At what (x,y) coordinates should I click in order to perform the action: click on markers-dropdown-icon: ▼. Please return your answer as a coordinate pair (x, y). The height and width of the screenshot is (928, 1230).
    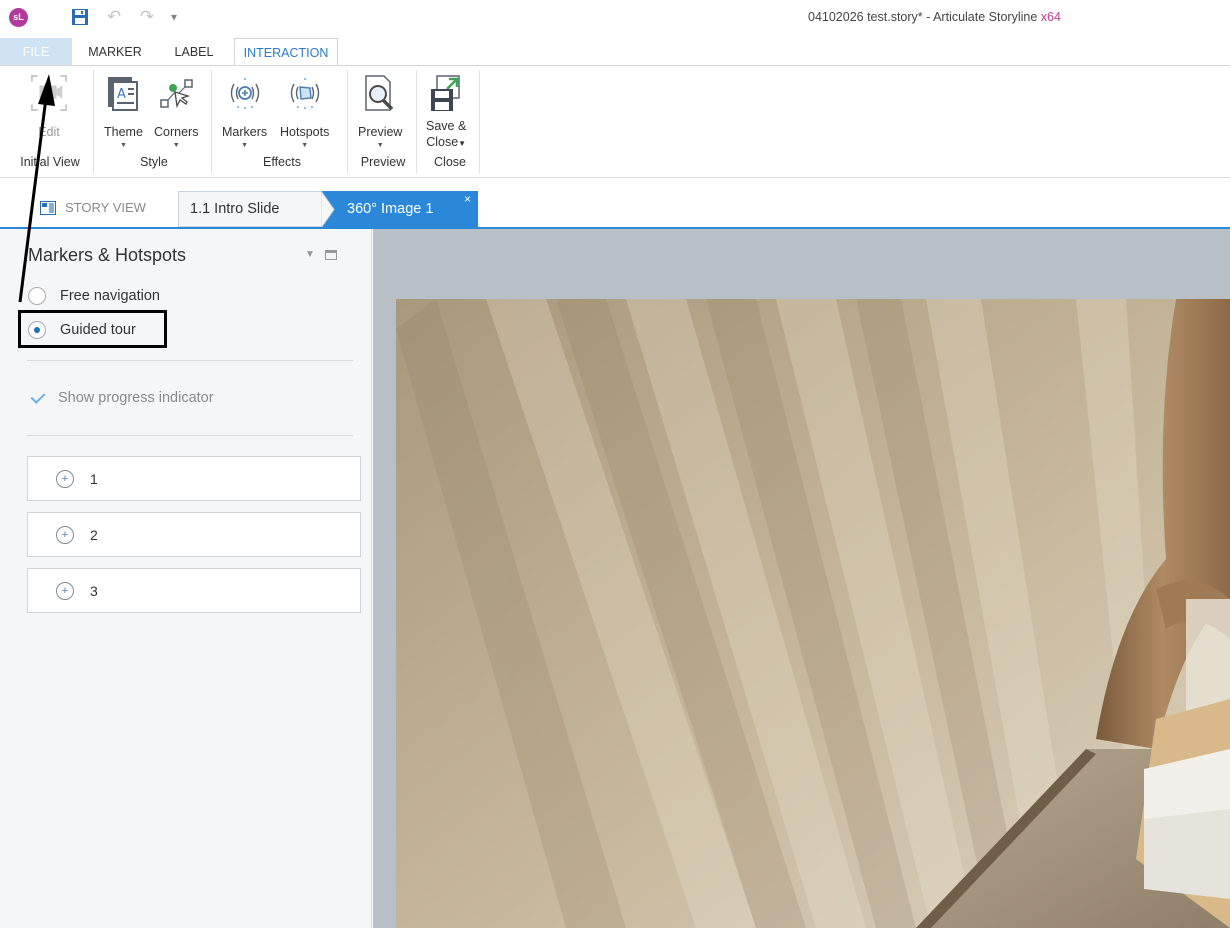
    Looking at the image, I should click on (245, 145).